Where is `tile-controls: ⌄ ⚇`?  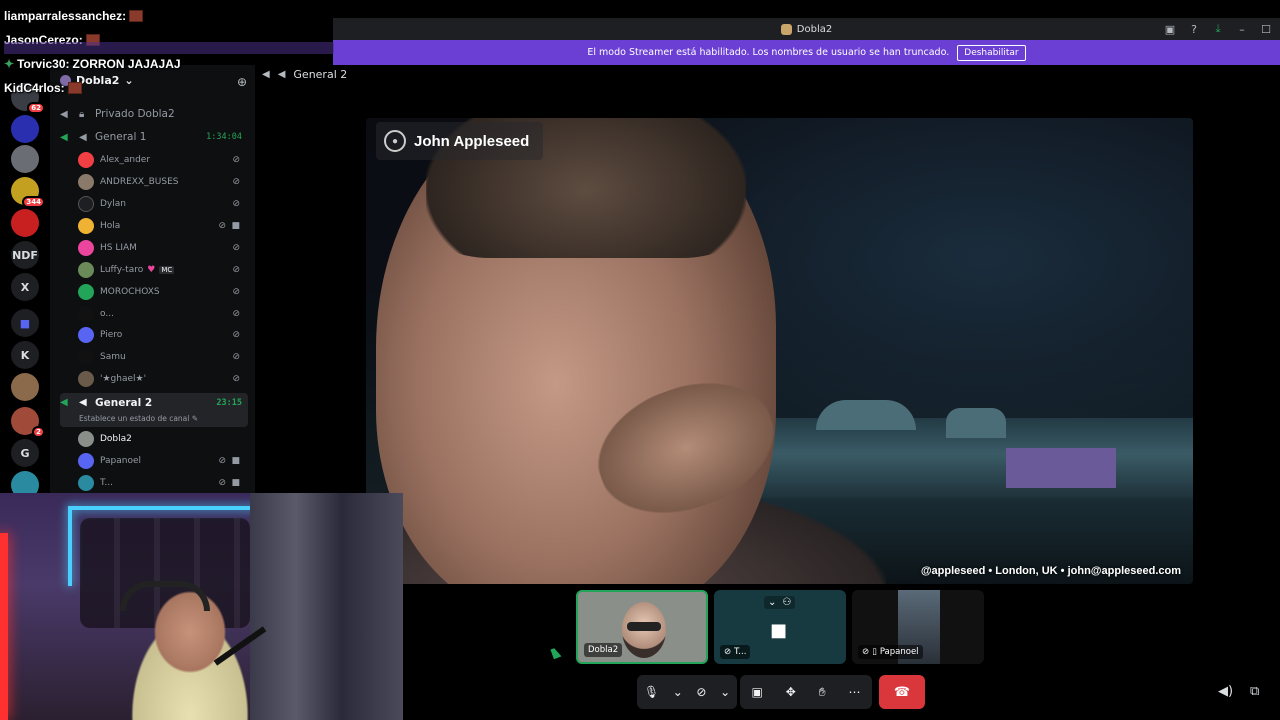
tile-controls: ⌄ ⚇ is located at coordinates (780, 602).